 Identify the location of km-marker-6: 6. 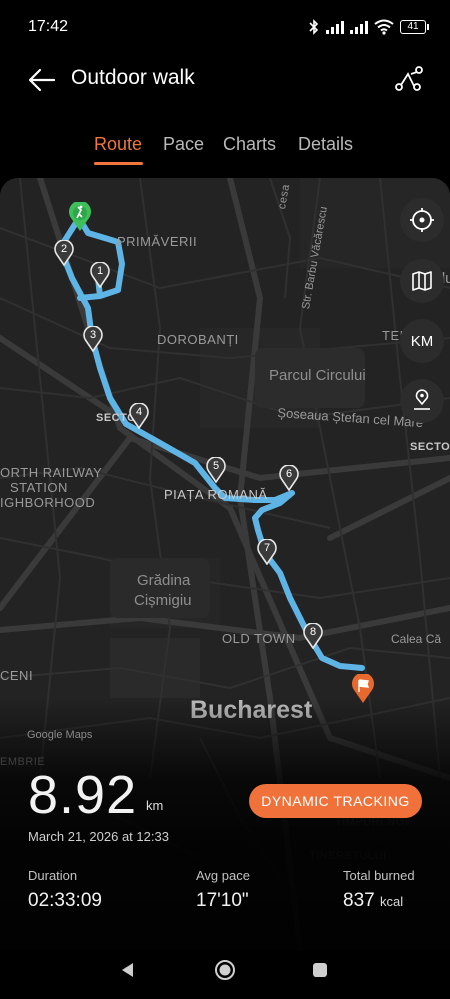
(289, 478).